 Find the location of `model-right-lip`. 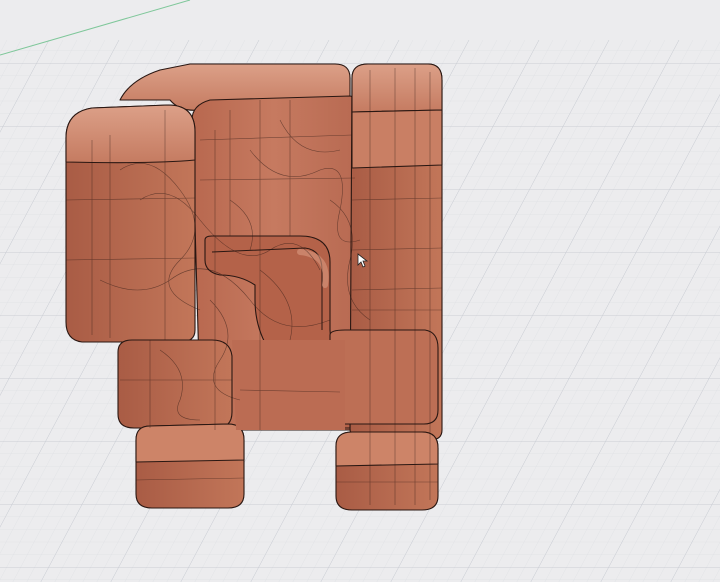

model-right-lip is located at coordinates (384, 377).